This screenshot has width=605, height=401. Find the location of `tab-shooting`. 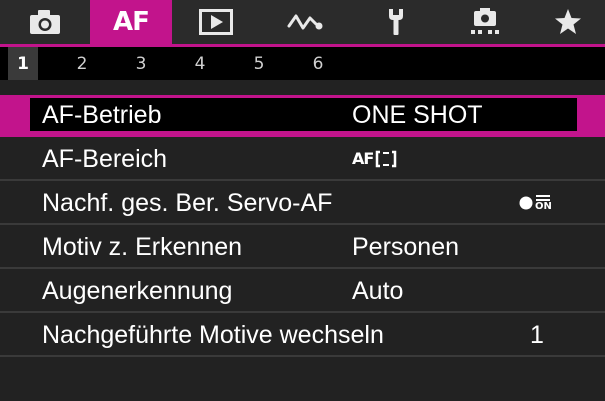

tab-shooting is located at coordinates (45, 22).